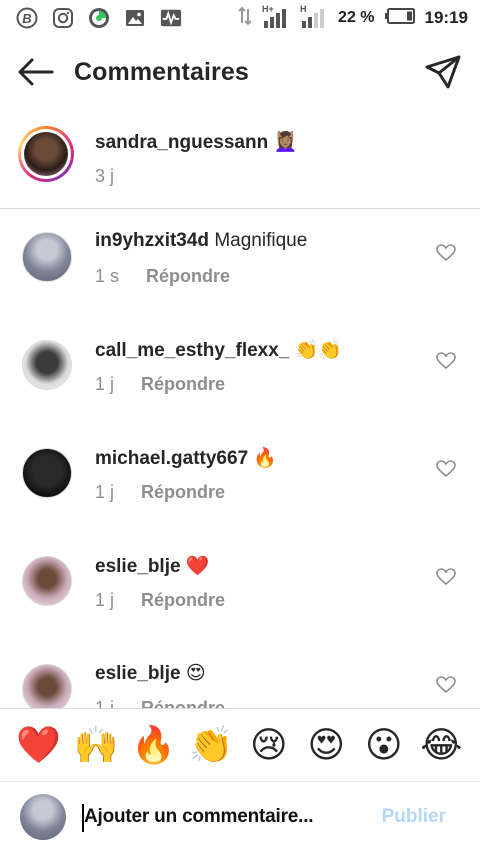 The width and height of the screenshot is (480, 854). Describe the element at coordinates (261, 240) in the screenshot. I see `comment-body: Magnifique` at that location.